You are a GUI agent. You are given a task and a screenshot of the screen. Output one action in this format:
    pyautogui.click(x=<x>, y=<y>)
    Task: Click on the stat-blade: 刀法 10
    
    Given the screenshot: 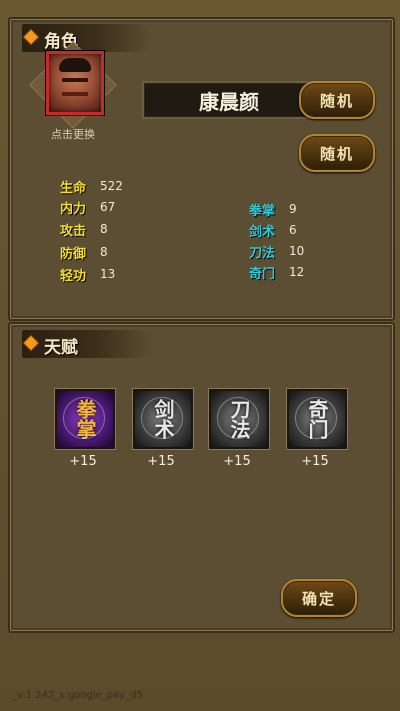 What is the action you would take?
    pyautogui.click(x=277, y=251)
    